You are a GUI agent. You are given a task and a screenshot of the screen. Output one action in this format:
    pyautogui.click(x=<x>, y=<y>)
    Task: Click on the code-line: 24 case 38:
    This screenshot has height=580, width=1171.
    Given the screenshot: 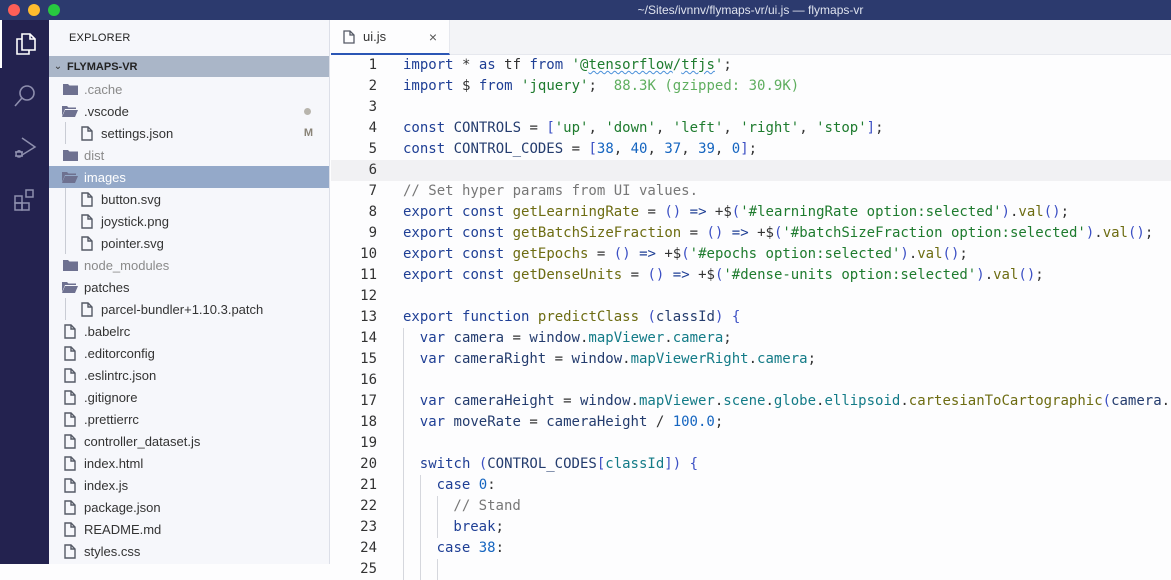 What is the action you would take?
    pyautogui.click(x=751, y=548)
    